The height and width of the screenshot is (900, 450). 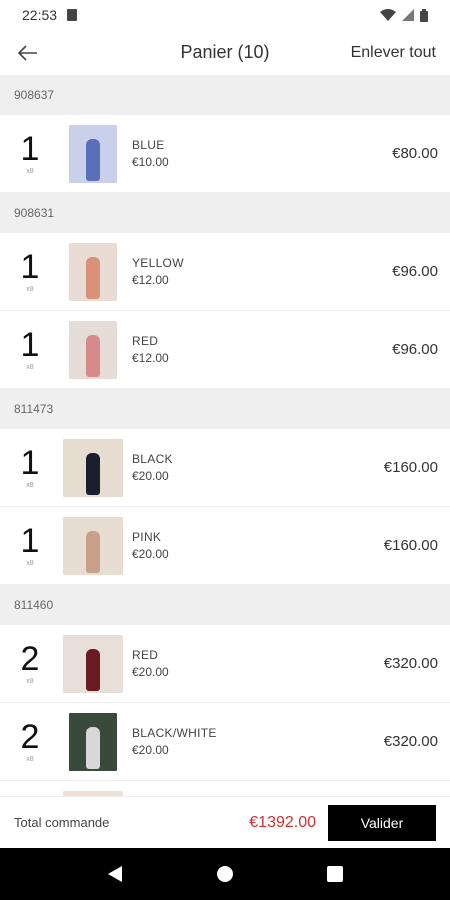 I want to click on item-color: BLUE, so click(x=148, y=145).